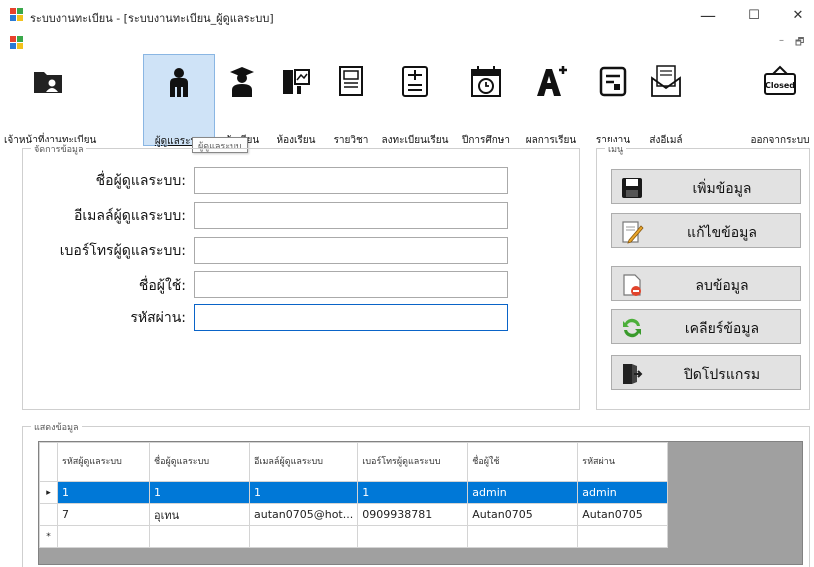  I want to click on mdi-restore-button: 🗗, so click(799, 43).